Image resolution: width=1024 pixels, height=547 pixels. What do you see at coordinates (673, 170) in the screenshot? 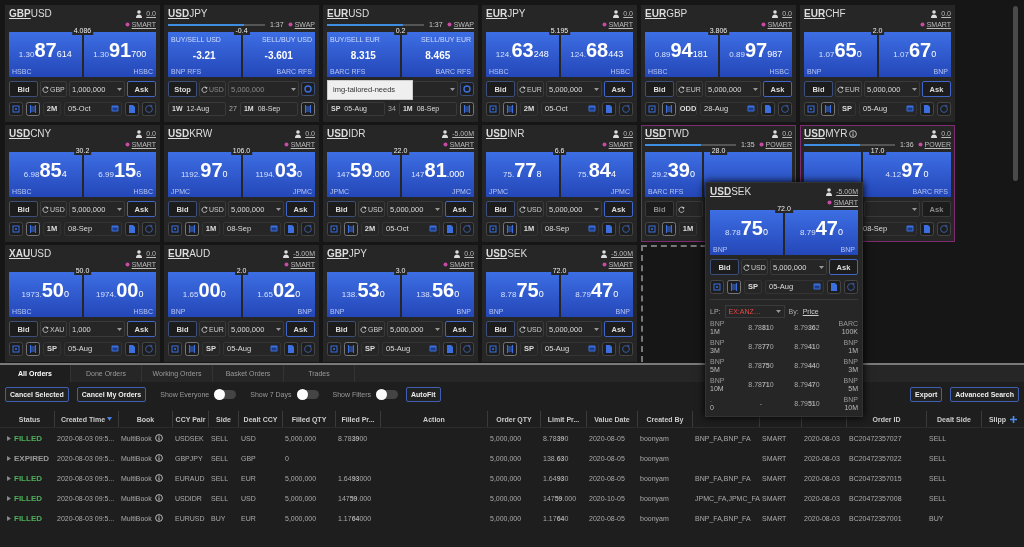
I see `price-text: 29.2390` at bounding box center [673, 170].